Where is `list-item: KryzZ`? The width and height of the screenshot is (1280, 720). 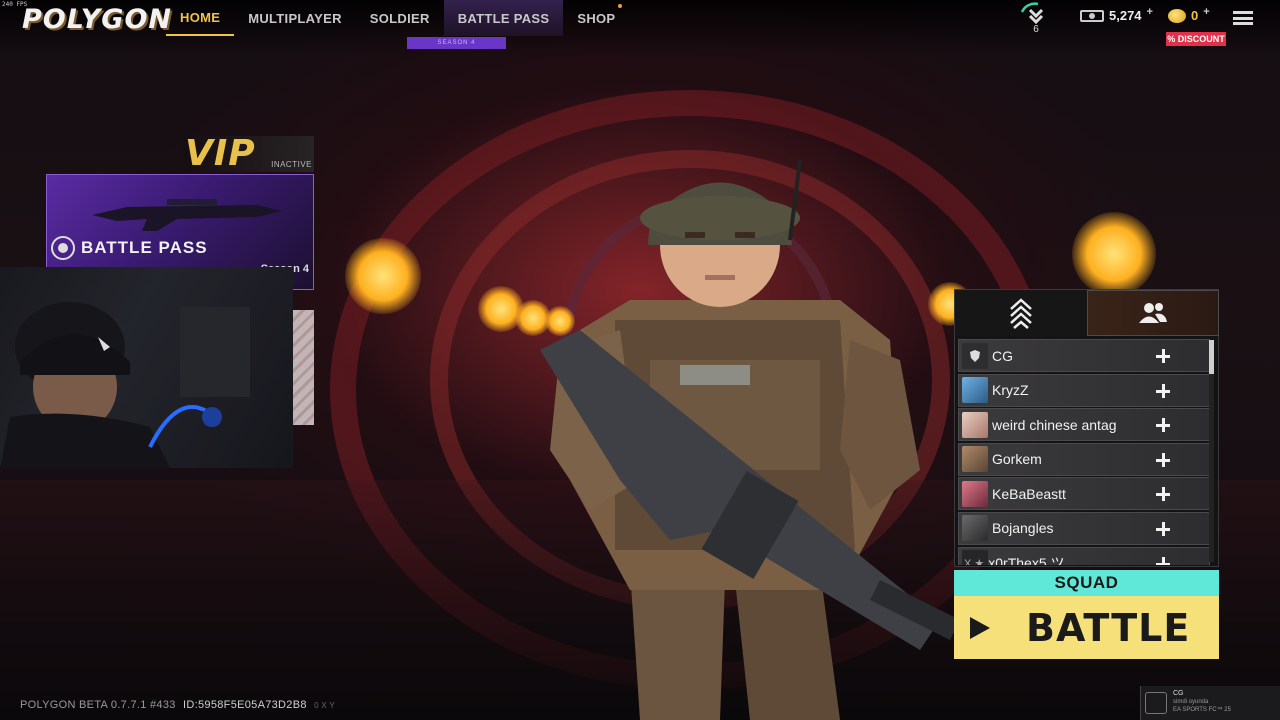 list-item: KryzZ is located at coordinates (1084, 390).